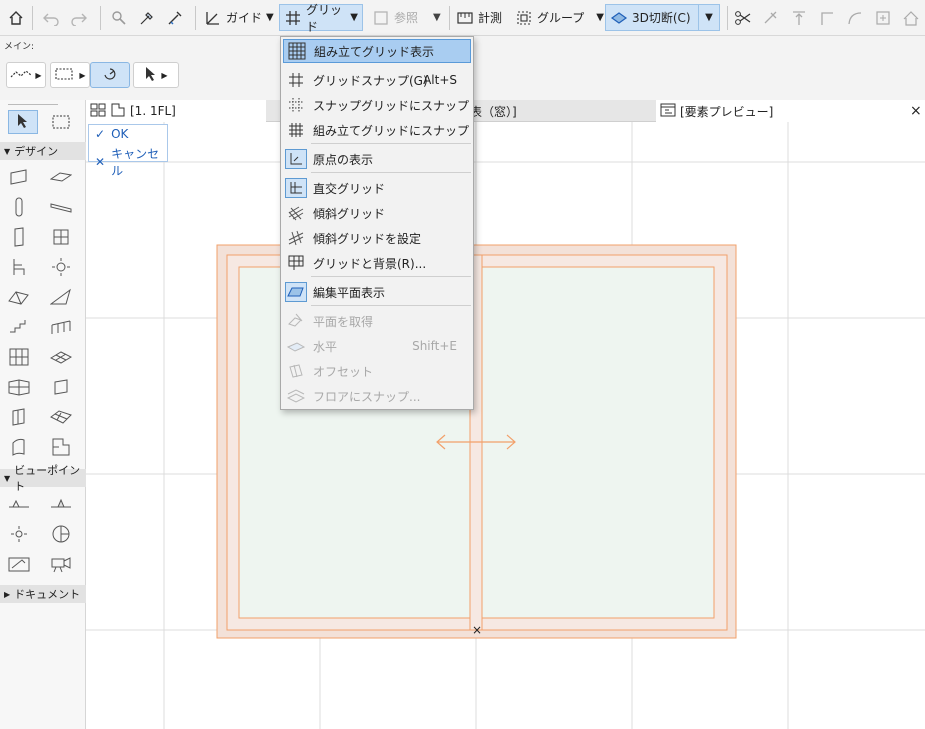 The height and width of the screenshot is (729, 925). Describe the element at coordinates (19, 358) in the screenshot. I see `curtain-wall-tool` at that location.